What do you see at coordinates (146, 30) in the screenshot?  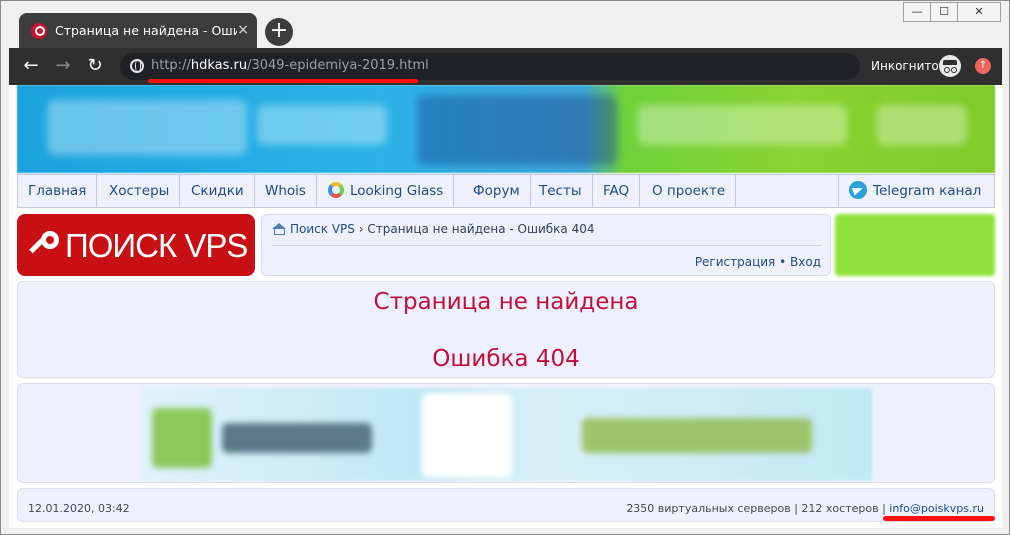 I see `tab-title: Страница не найдена - Ошибка 404` at bounding box center [146, 30].